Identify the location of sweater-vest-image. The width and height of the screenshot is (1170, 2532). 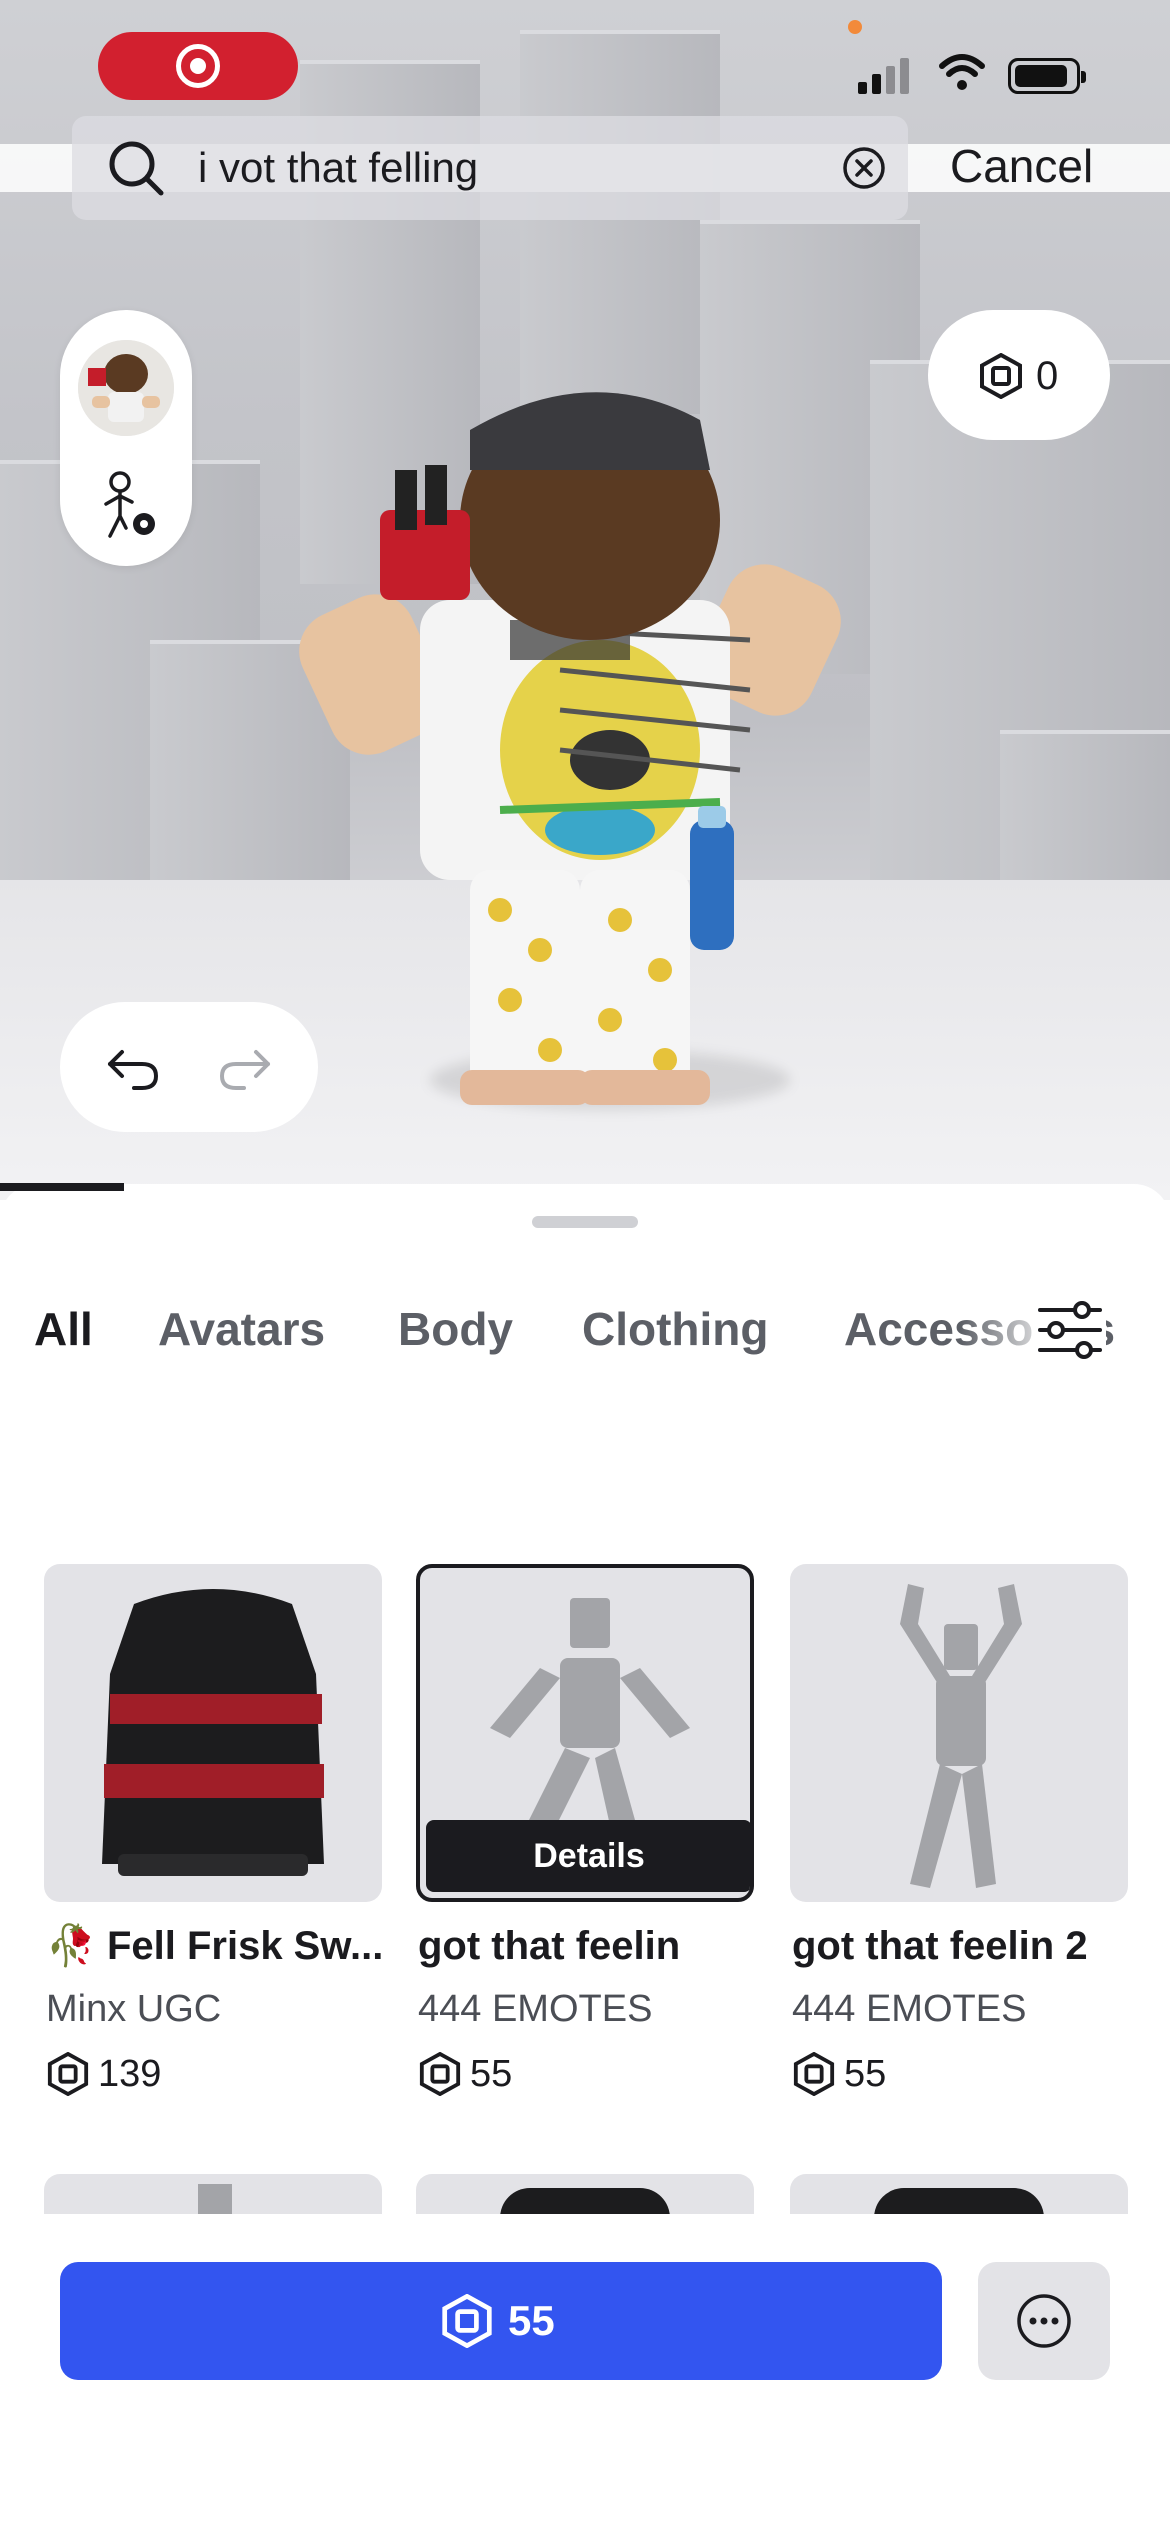
(213, 1732).